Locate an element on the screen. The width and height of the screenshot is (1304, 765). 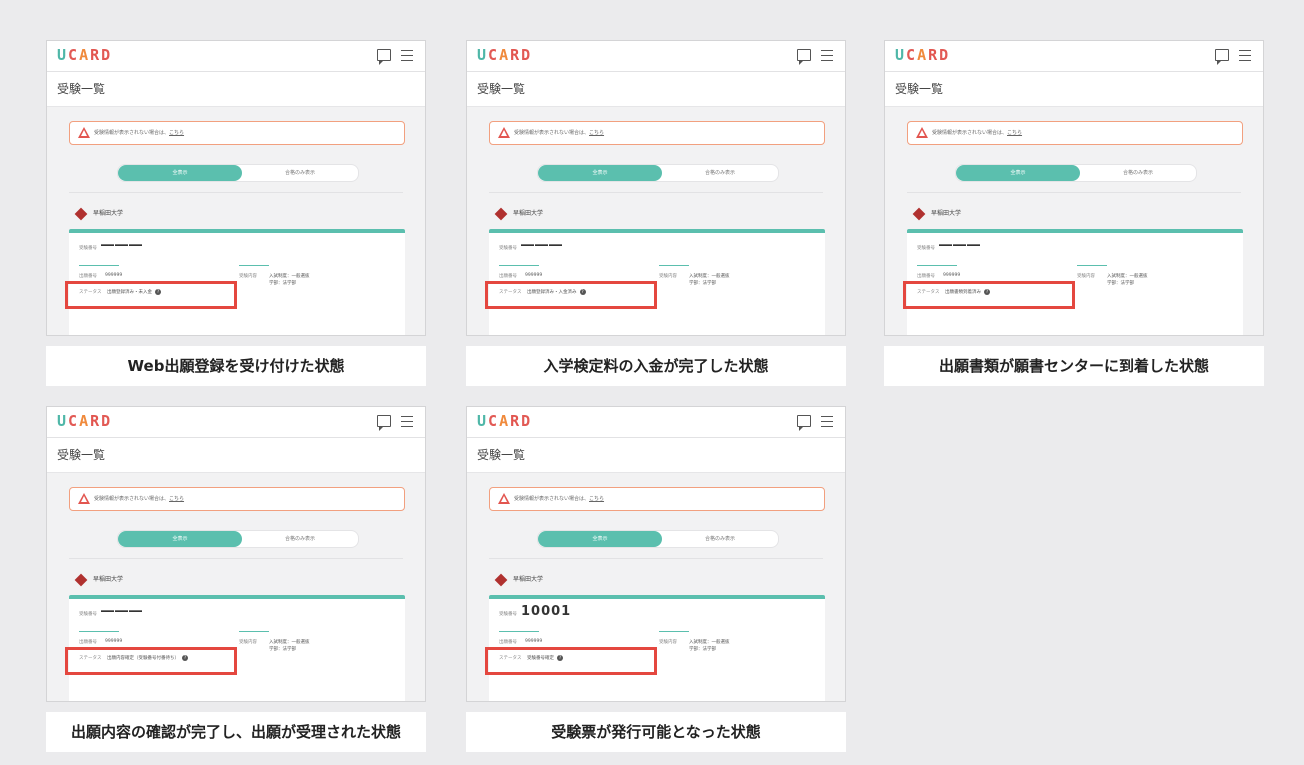
panel-caption: 受験票が発行可能となった状態 is located at coordinates (656, 732).